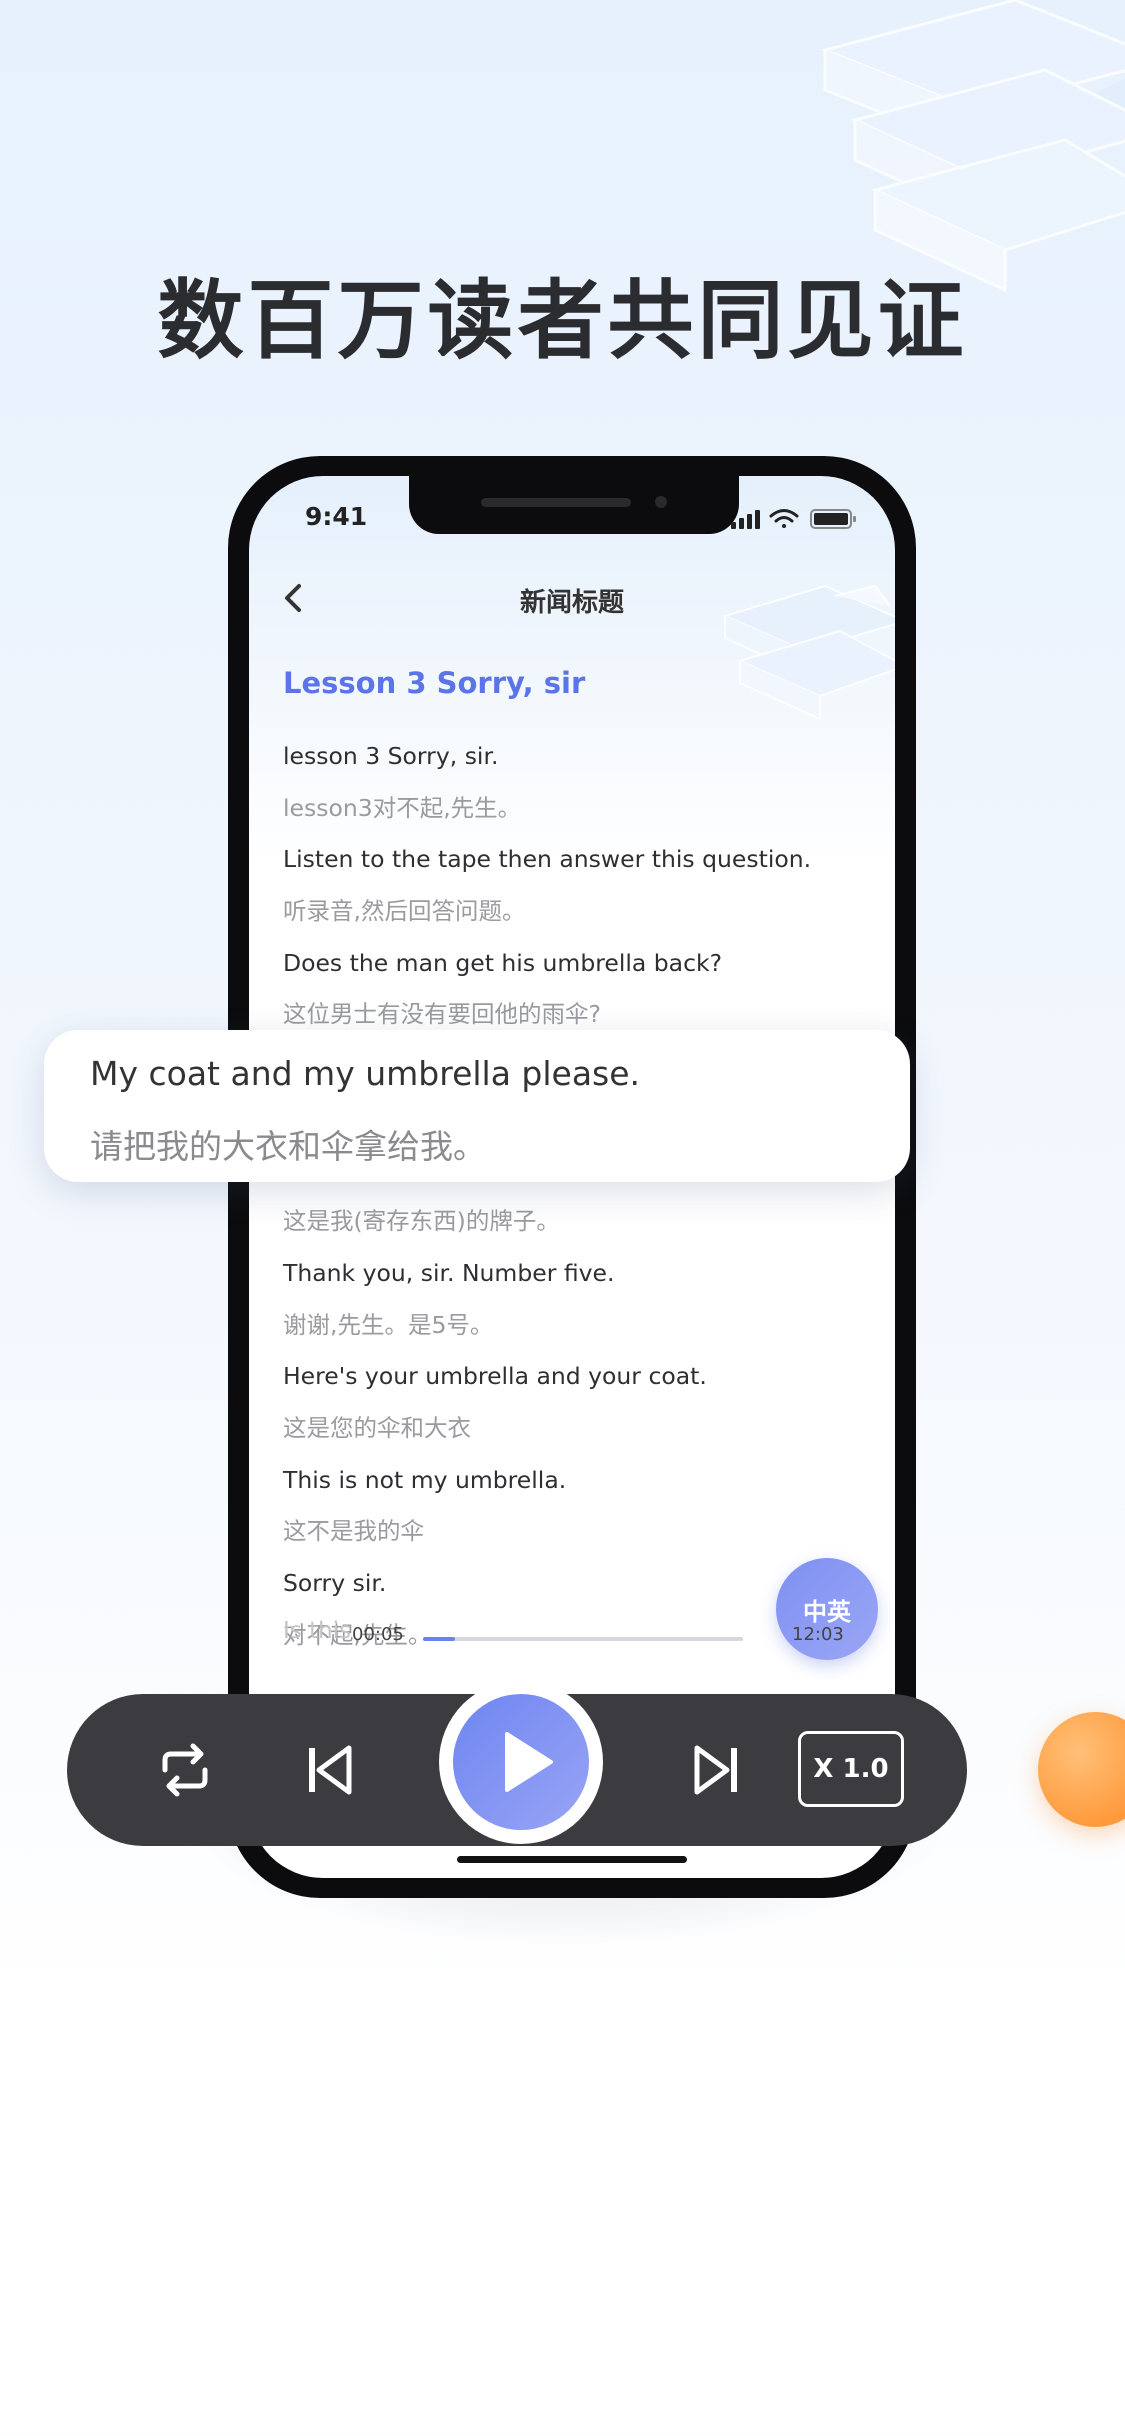 The image size is (1125, 2436). Describe the element at coordinates (288, 1146) in the screenshot. I see `highlight-cn: 请把我的大衣和伞拿给我。` at that location.